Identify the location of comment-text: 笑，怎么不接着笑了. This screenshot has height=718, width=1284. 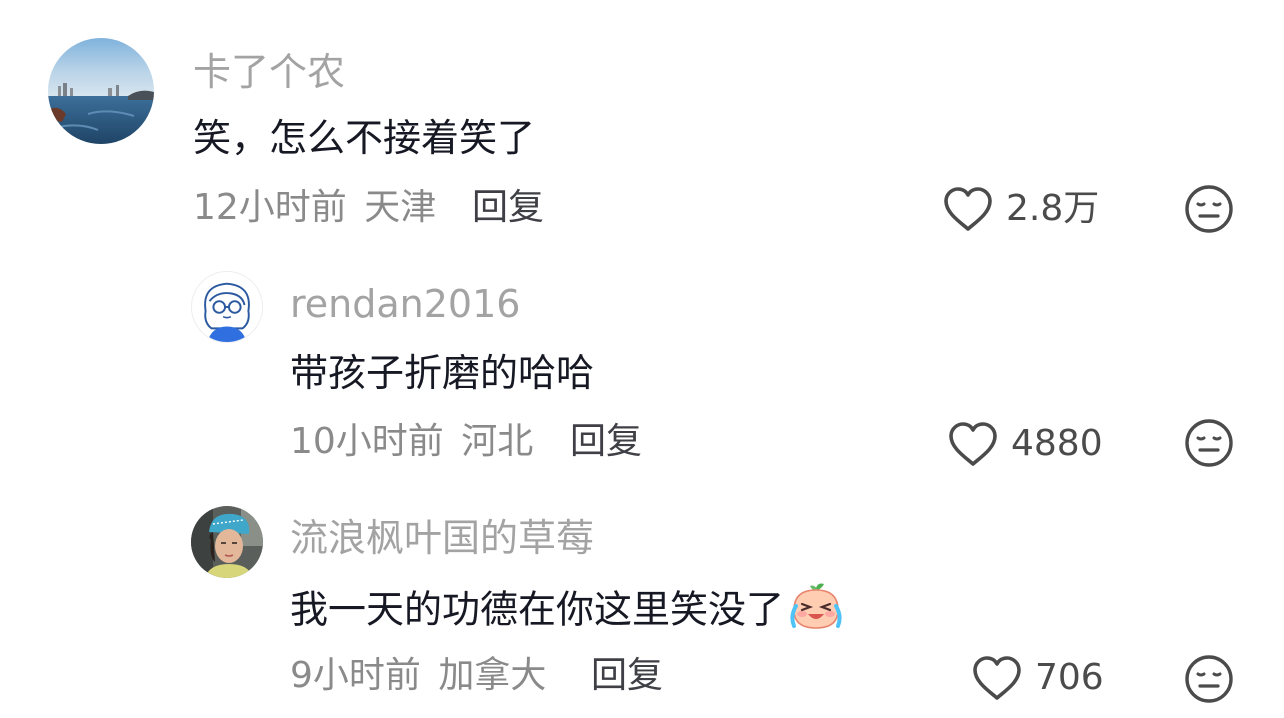
(364, 138).